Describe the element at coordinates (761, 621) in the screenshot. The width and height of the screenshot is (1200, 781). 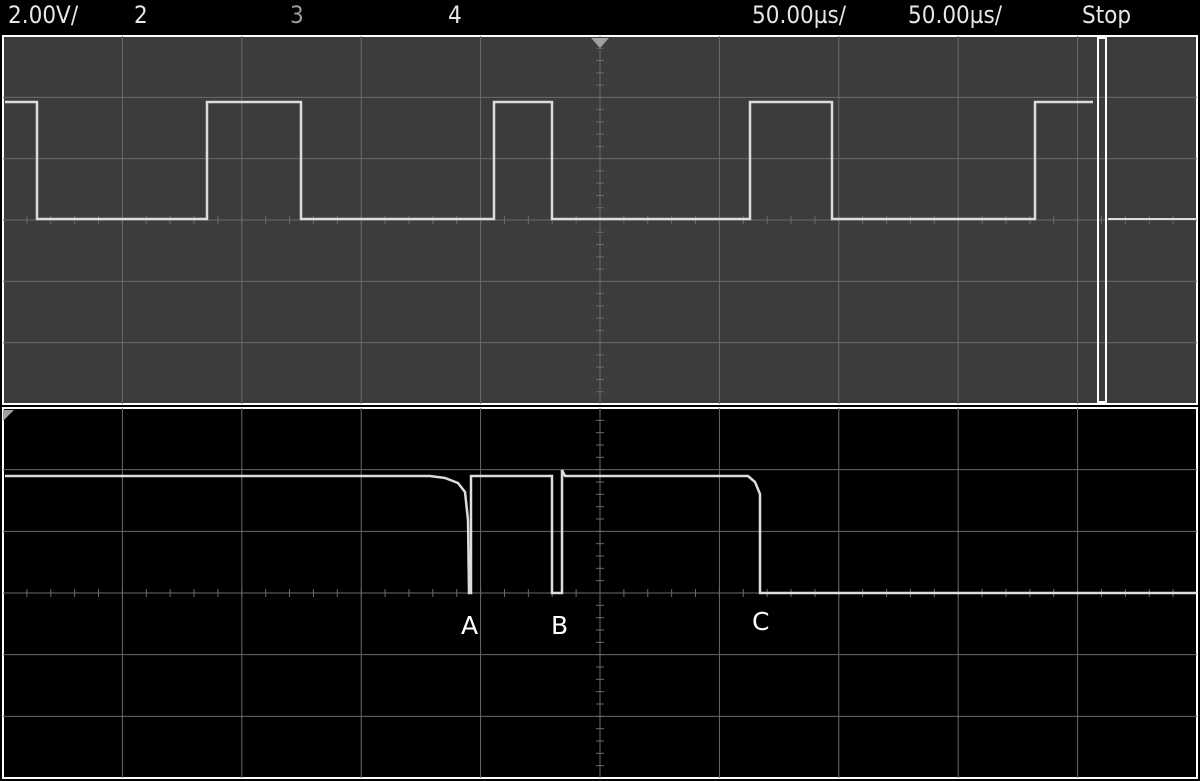
I see `annotation-marker-c: C` at that location.